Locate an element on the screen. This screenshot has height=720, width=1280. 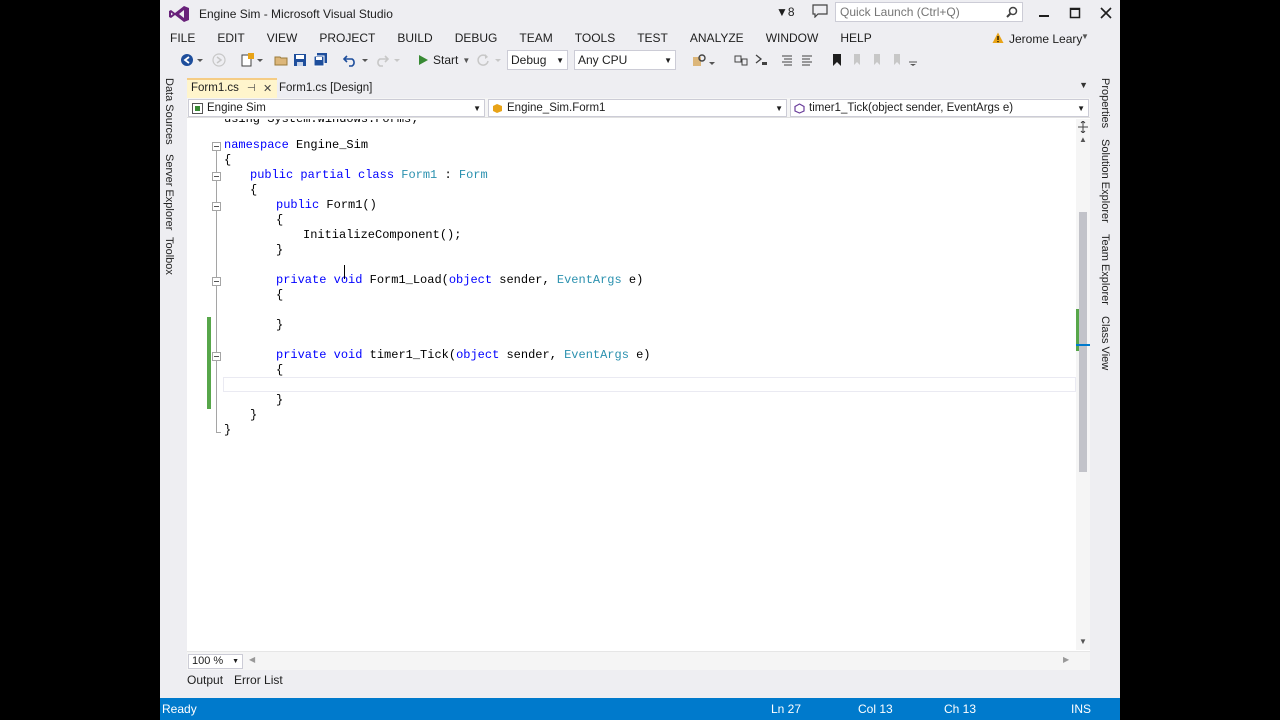
menu-file: FILE is located at coordinates (182, 38).